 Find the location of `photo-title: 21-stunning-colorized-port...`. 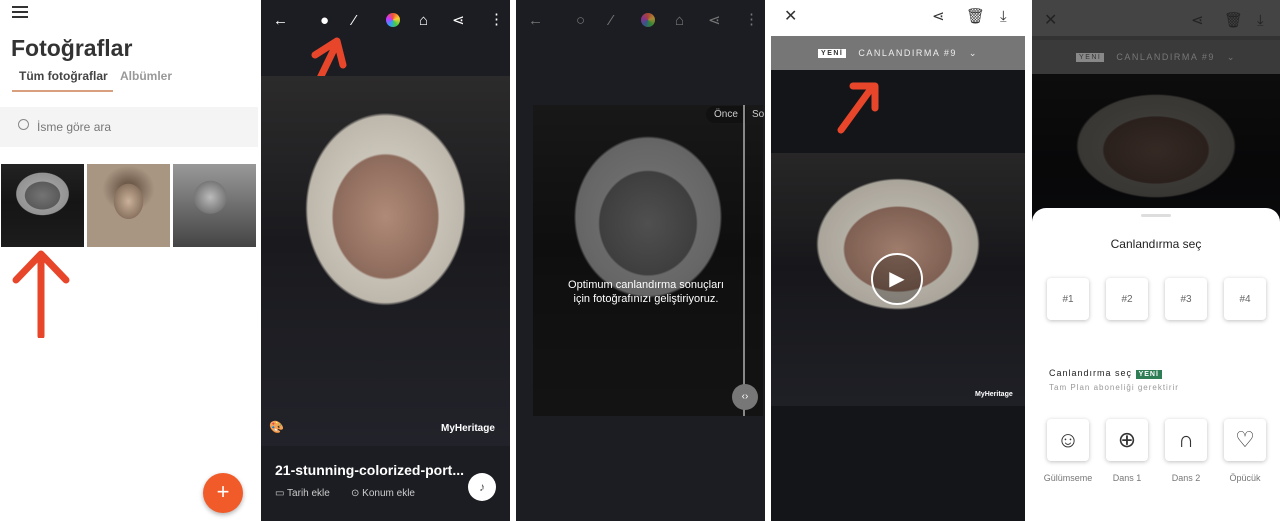

photo-title: 21-stunning-colorized-port... is located at coordinates (369, 470).